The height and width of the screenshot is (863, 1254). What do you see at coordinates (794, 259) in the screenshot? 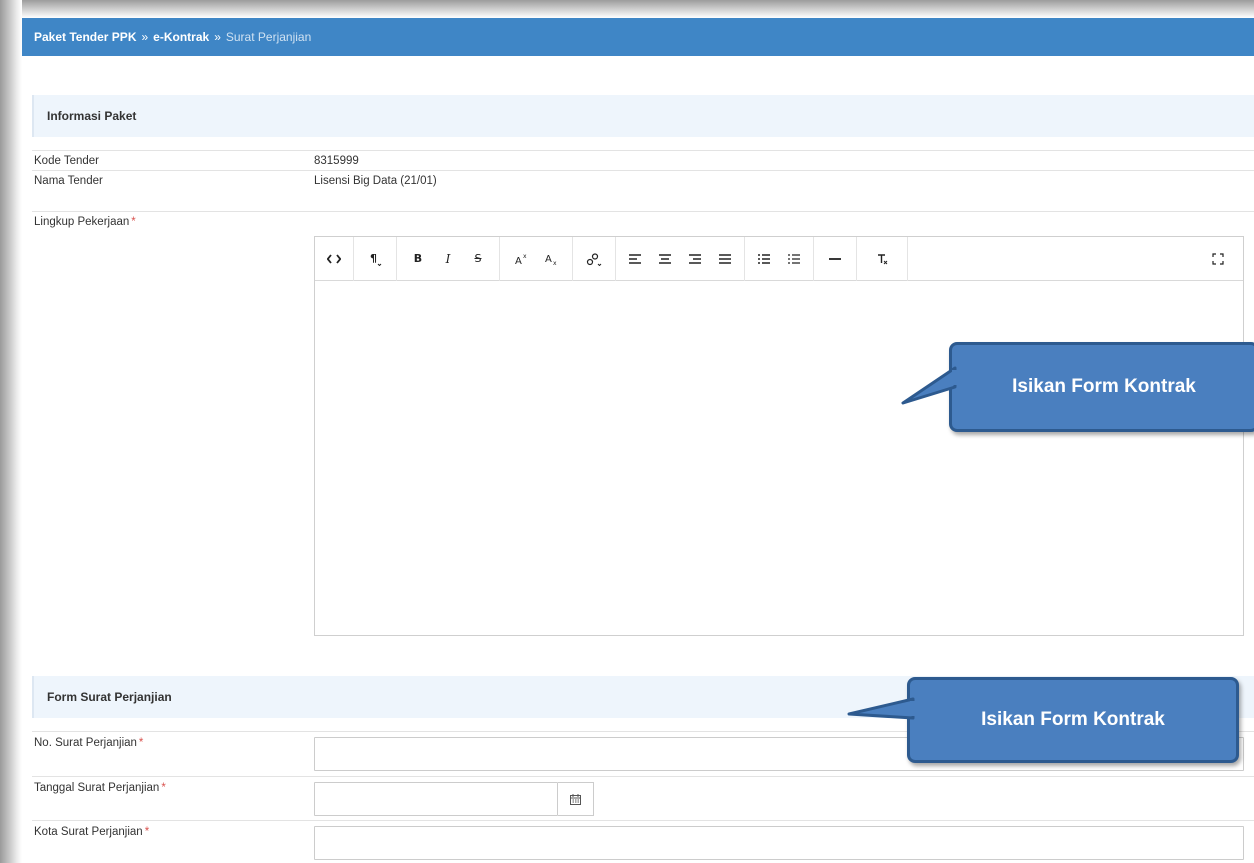
I see `numbered-list-icon` at bounding box center [794, 259].